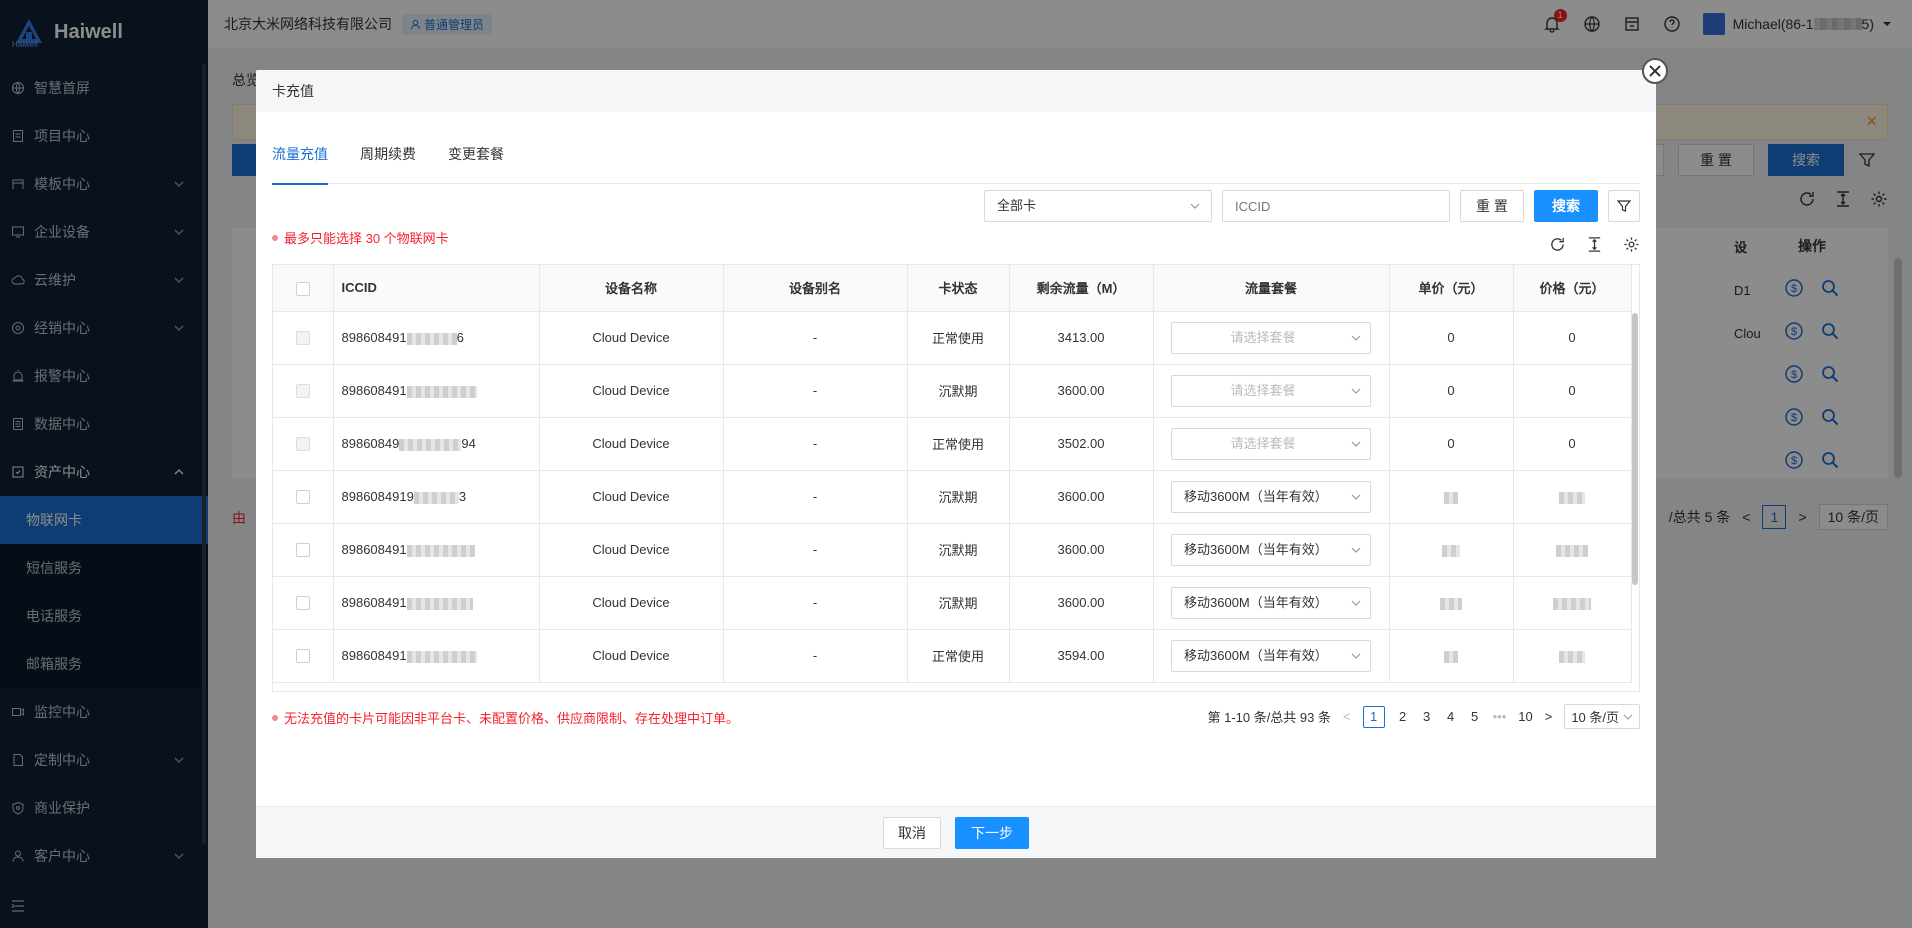  Describe the element at coordinates (1347, 716) in the screenshot. I see `prev-page-button: <` at that location.